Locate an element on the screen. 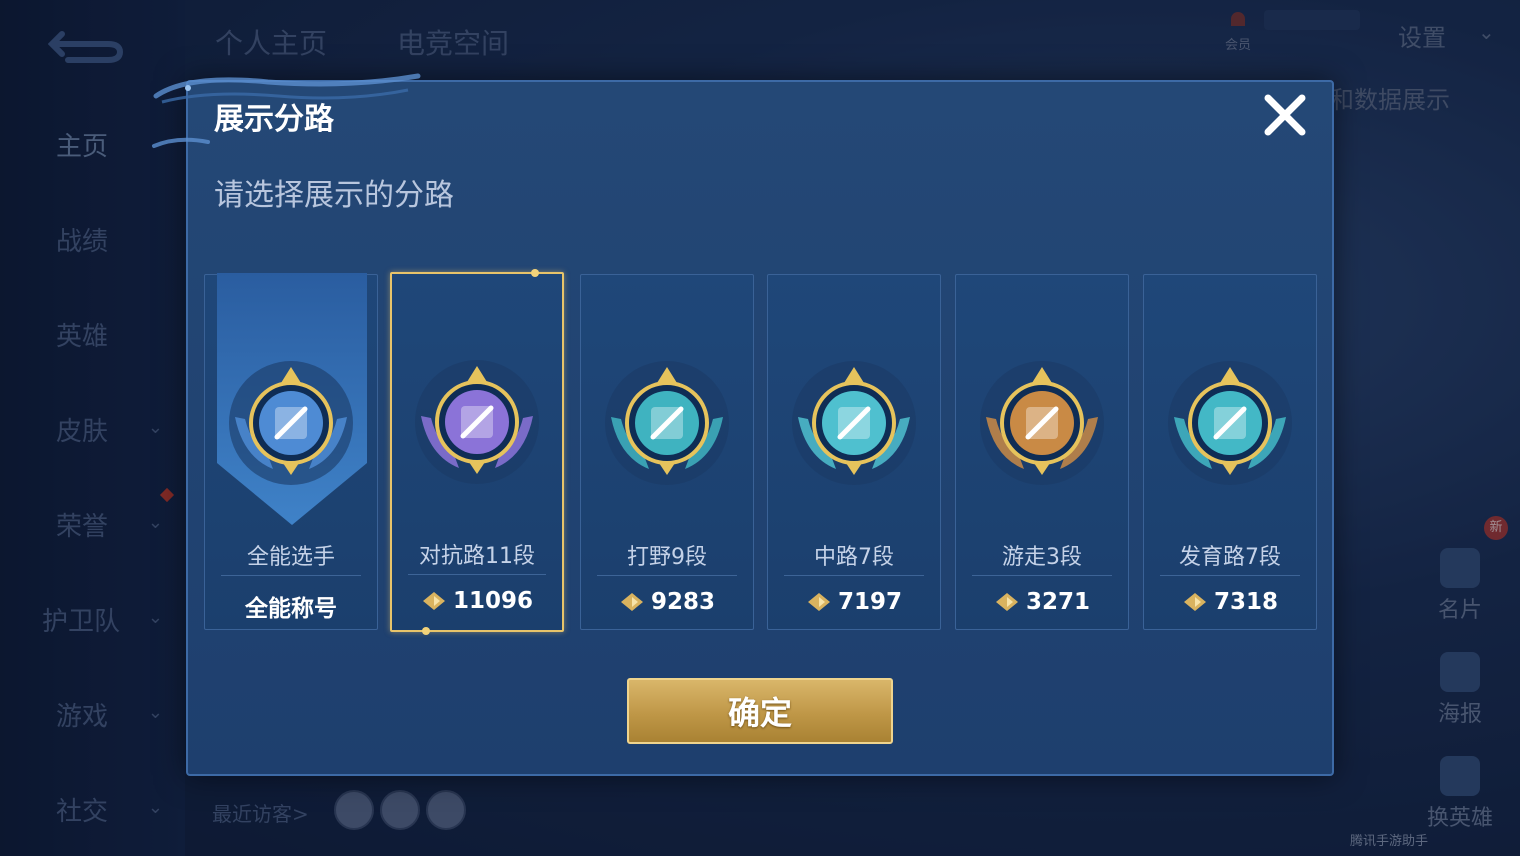 This screenshot has height=856, width=1520. lane-card: 全能选手 全能称号 is located at coordinates (291, 451).